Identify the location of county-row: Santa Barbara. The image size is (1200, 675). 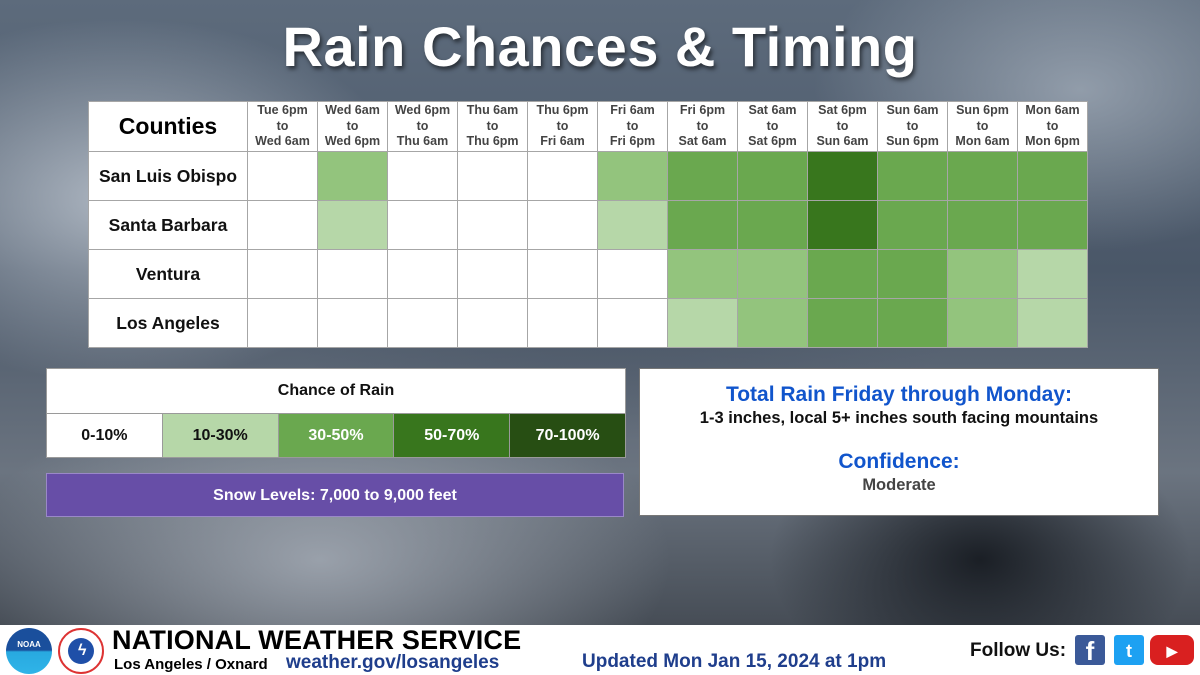
(588, 225).